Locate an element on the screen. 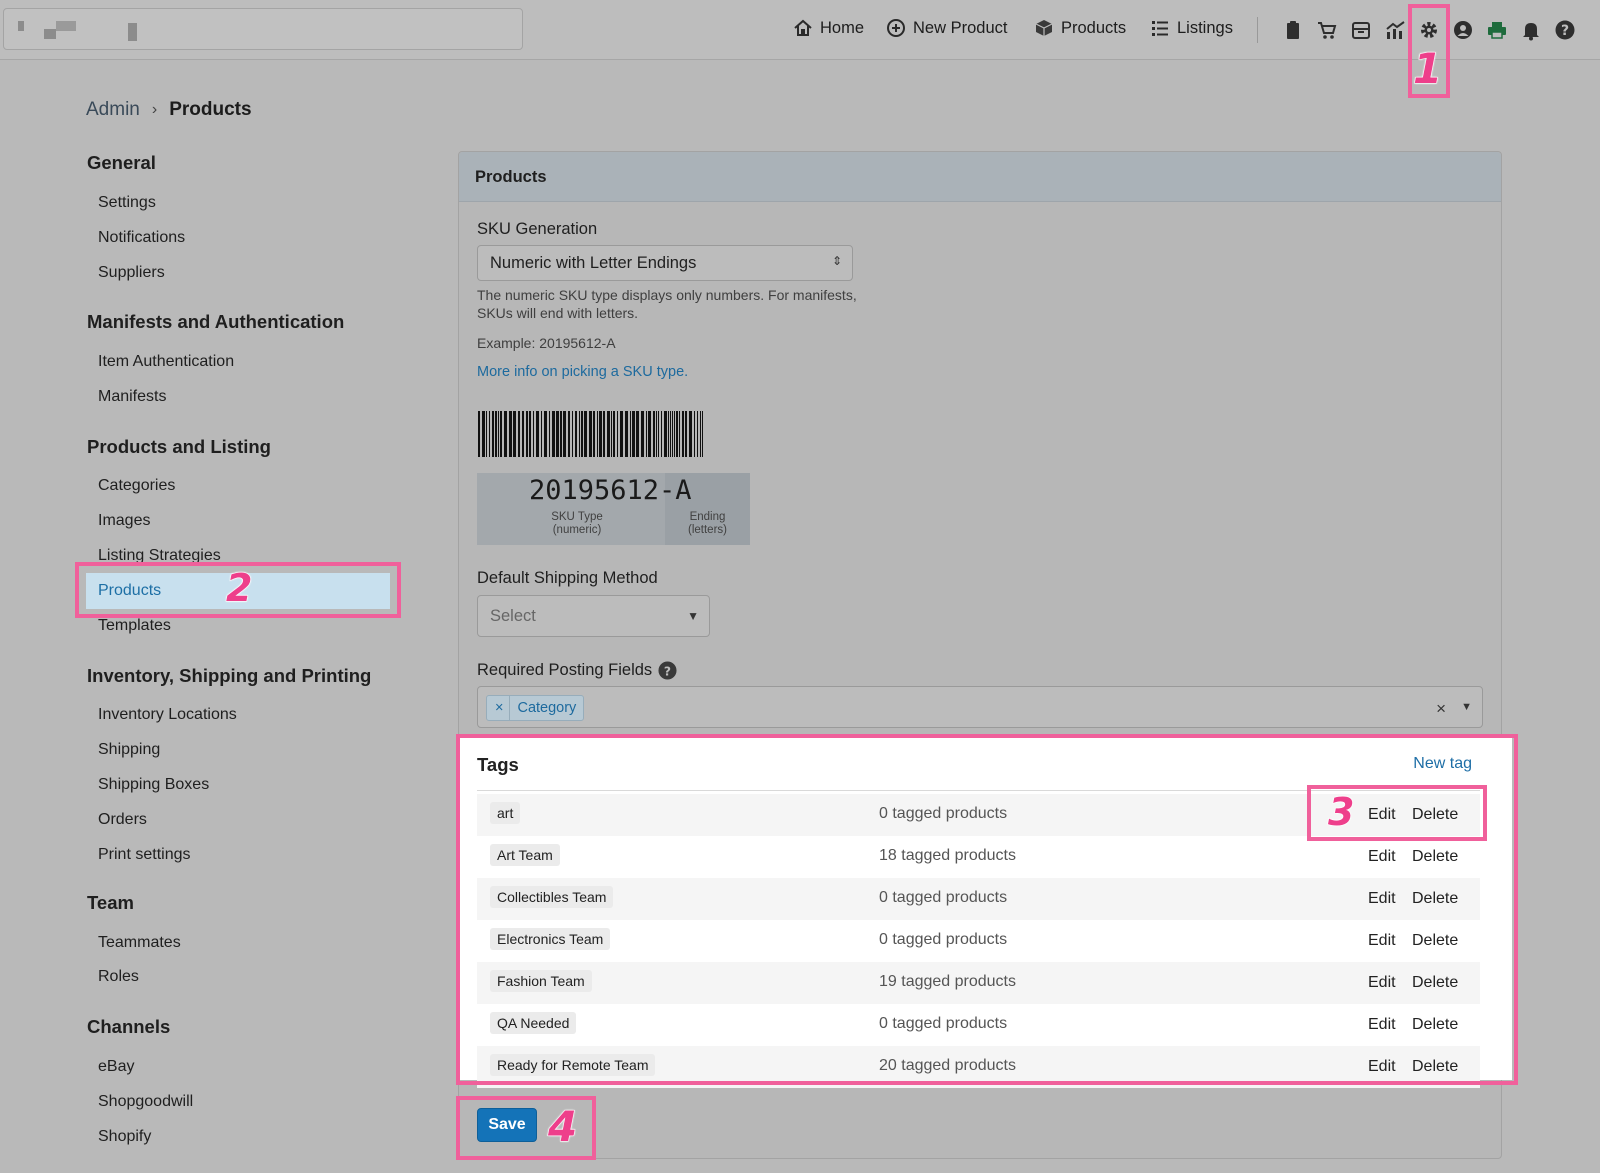 The width and height of the screenshot is (1600, 1173). printer-icon is located at coordinates (1497, 30).